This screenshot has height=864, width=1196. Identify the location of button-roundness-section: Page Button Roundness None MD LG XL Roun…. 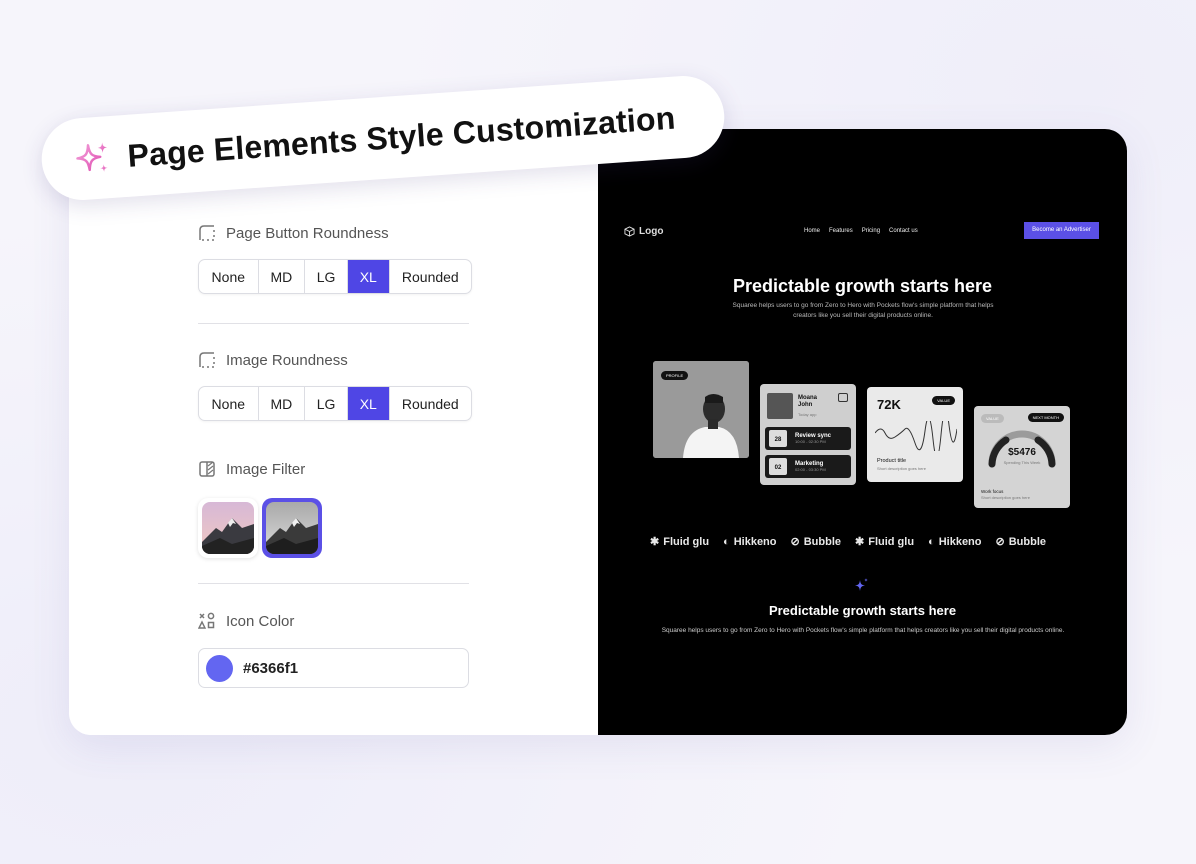
(335, 259).